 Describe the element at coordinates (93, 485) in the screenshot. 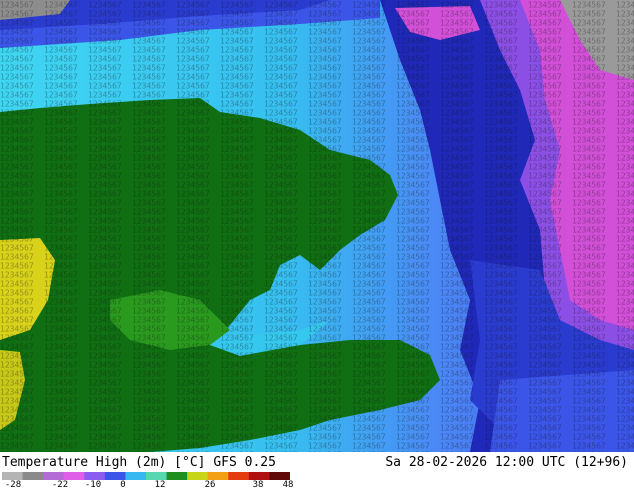

I see `color-scale-tick-label: -10` at that location.